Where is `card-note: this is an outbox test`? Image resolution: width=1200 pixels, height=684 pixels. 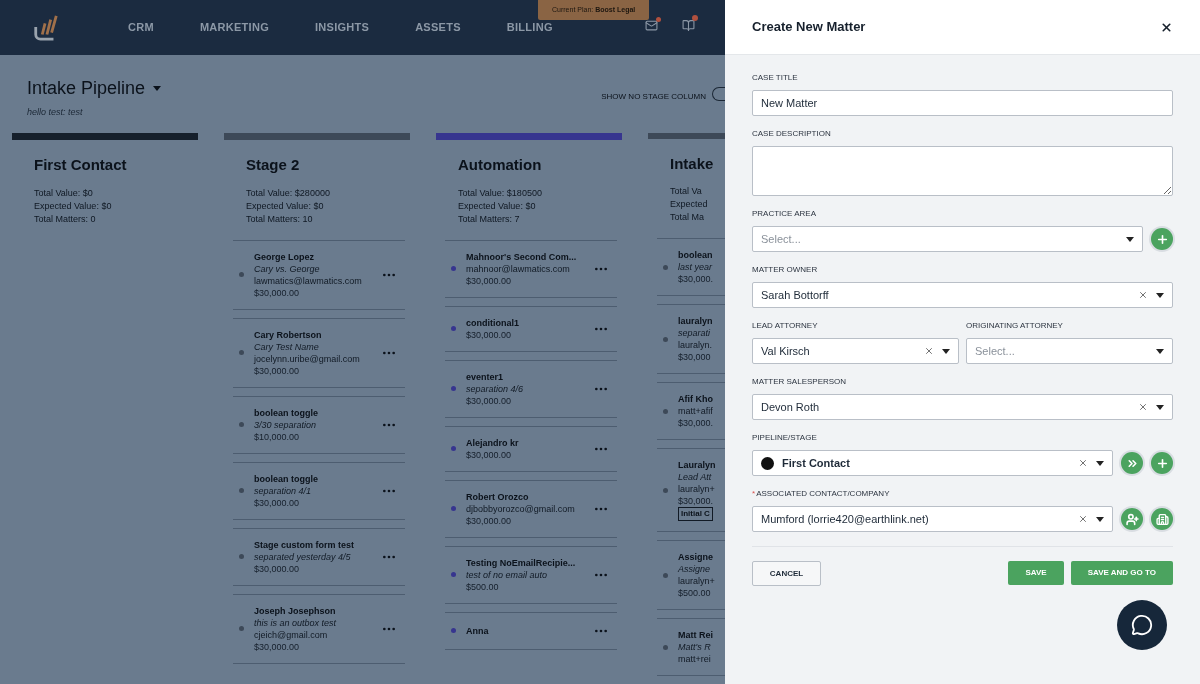 card-note: this is an outbox test is located at coordinates (296, 622).